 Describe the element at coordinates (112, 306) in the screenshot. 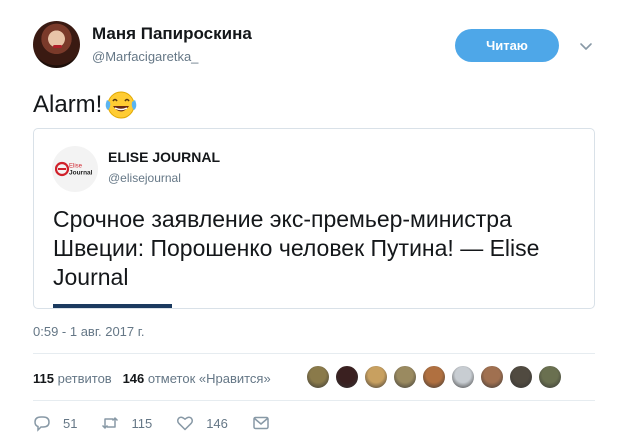

I see `card-image-strip` at that location.